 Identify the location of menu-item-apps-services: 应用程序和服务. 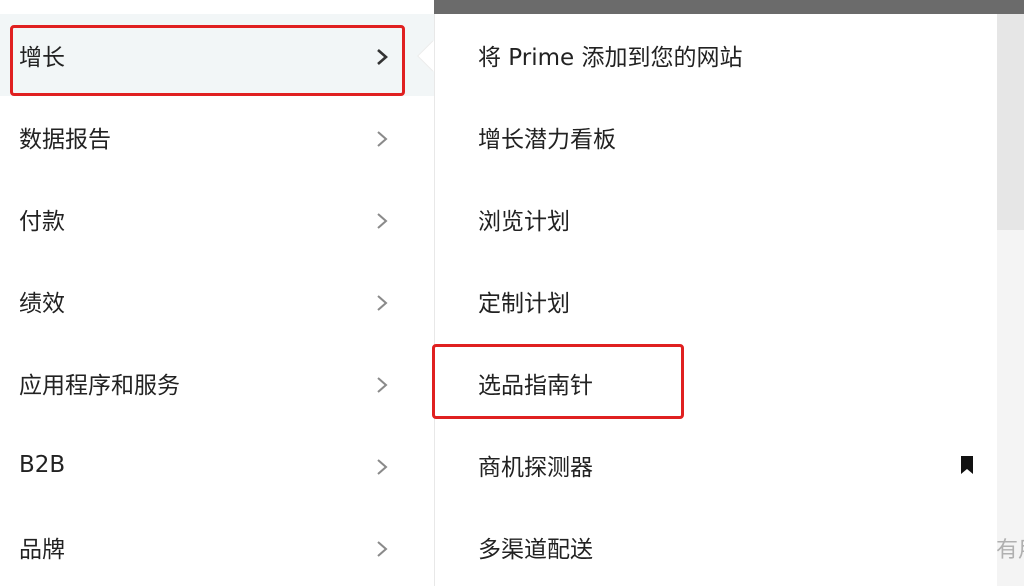
(217, 383).